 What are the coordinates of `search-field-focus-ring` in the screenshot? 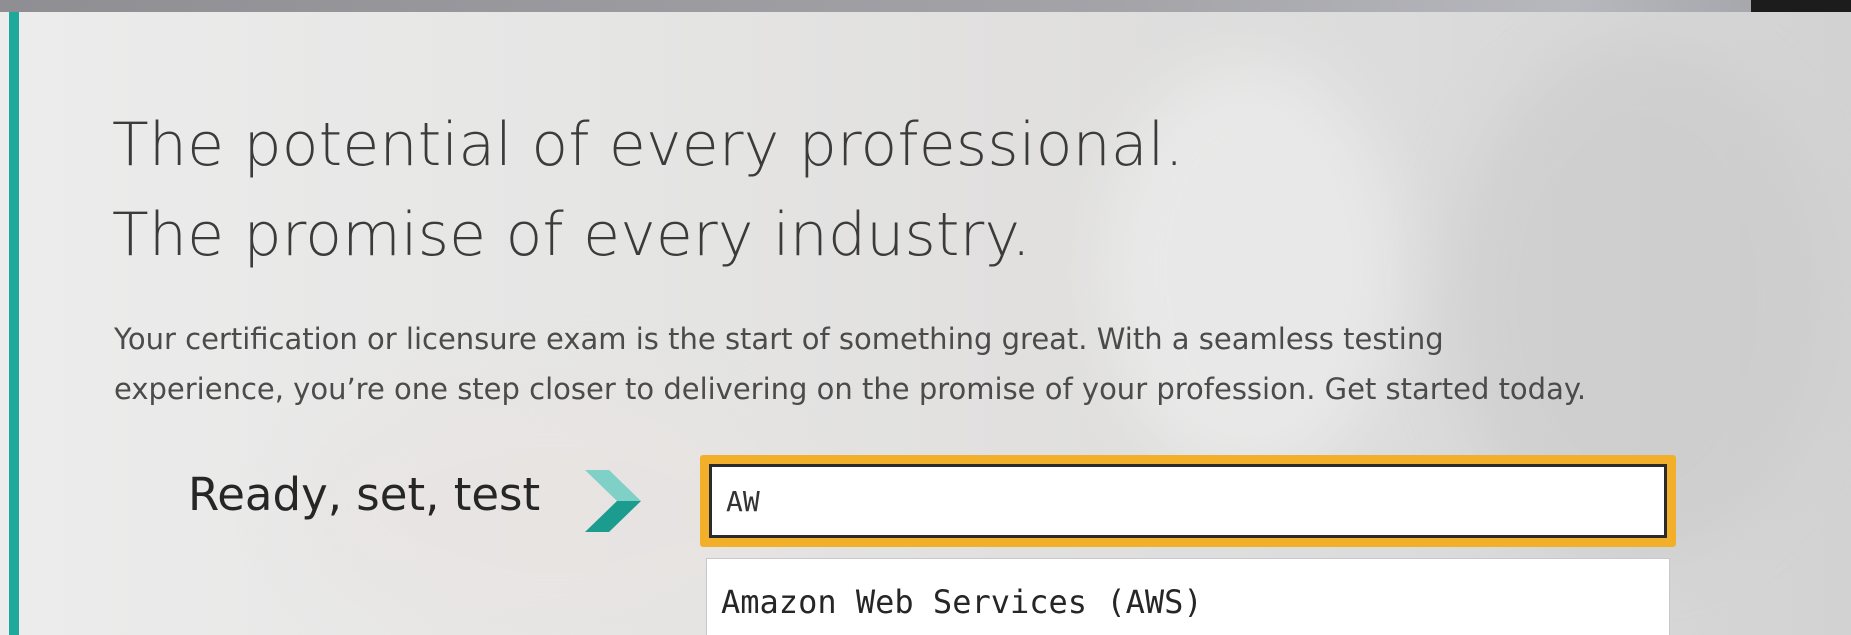 It's located at (1188, 501).